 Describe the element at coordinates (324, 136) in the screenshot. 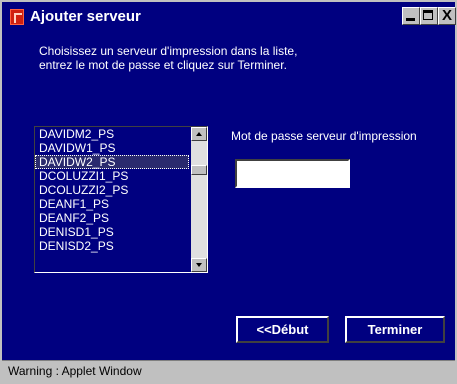

I see `password-label: Mot de passe serveur d'impression` at that location.